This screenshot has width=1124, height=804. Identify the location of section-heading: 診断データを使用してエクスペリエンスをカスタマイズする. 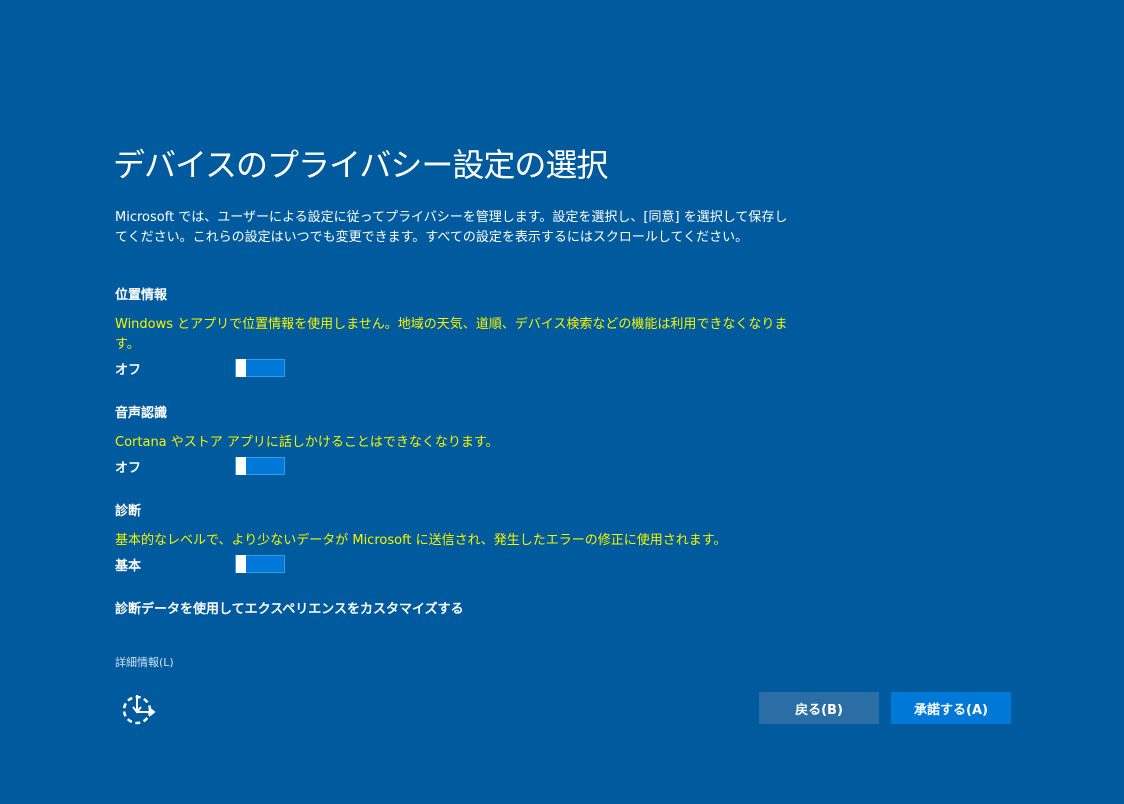
(289, 609).